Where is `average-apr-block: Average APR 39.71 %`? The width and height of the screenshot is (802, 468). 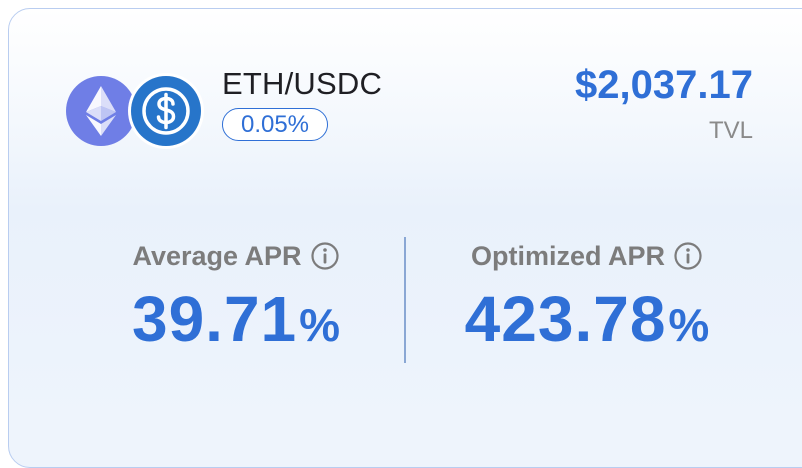
average-apr-block: Average APR 39.71 % is located at coordinates (236, 296).